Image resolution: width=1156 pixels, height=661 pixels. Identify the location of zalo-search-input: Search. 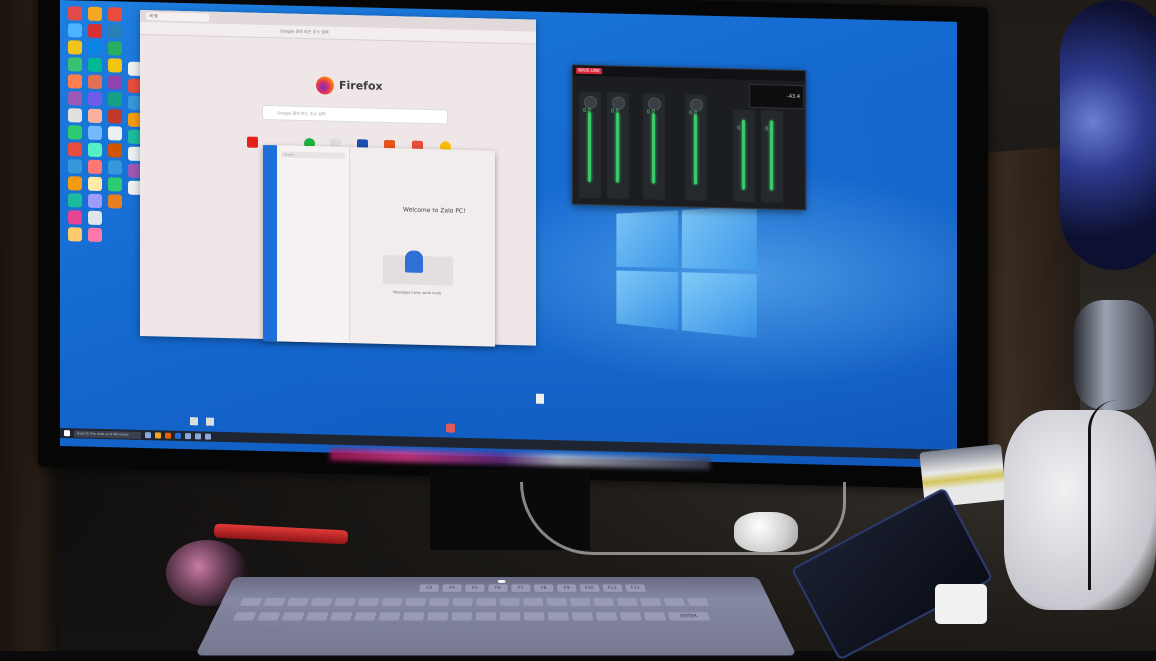
(313, 155).